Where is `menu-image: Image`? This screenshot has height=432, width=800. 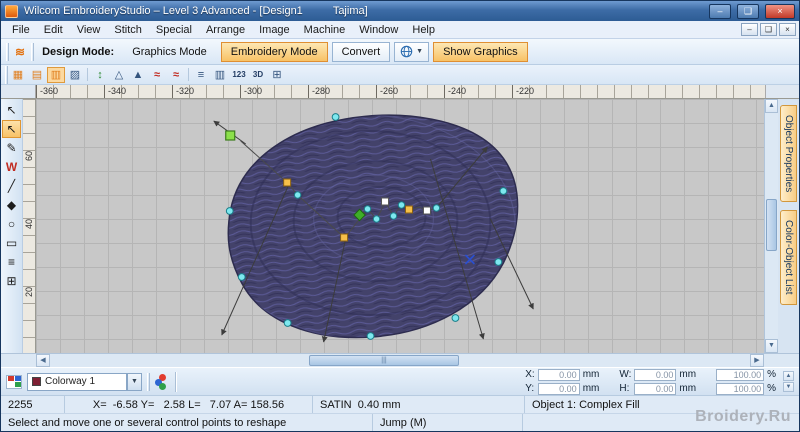 menu-image: Image is located at coordinates (274, 30).